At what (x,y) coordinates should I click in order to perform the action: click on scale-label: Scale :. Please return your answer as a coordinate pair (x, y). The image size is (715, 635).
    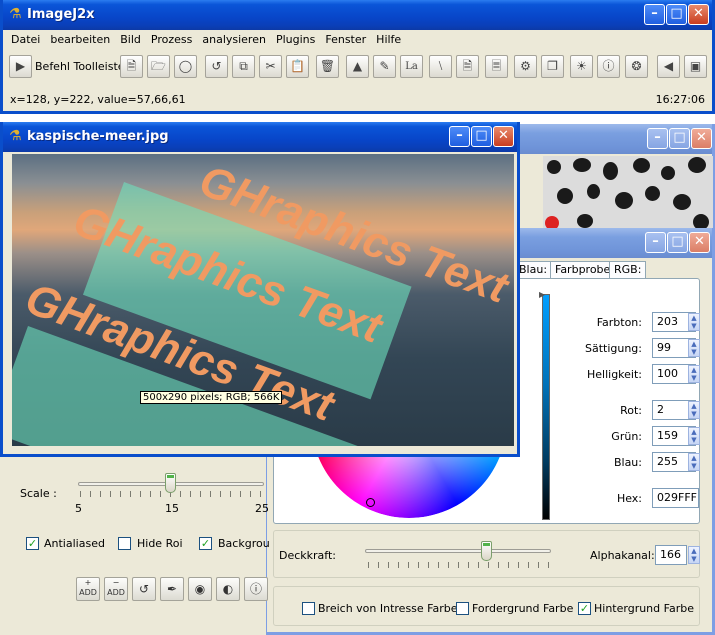
    Looking at the image, I should click on (38, 493).